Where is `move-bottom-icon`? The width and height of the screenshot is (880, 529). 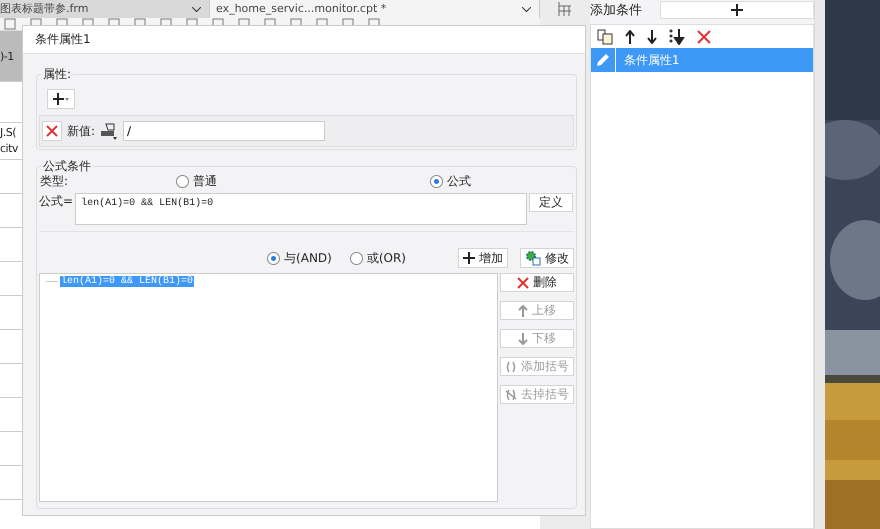
move-bottom-icon is located at coordinates (676, 36).